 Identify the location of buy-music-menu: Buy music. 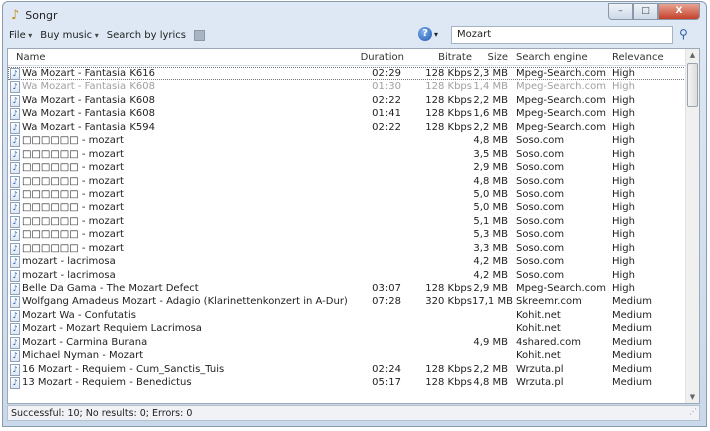
(69, 35).